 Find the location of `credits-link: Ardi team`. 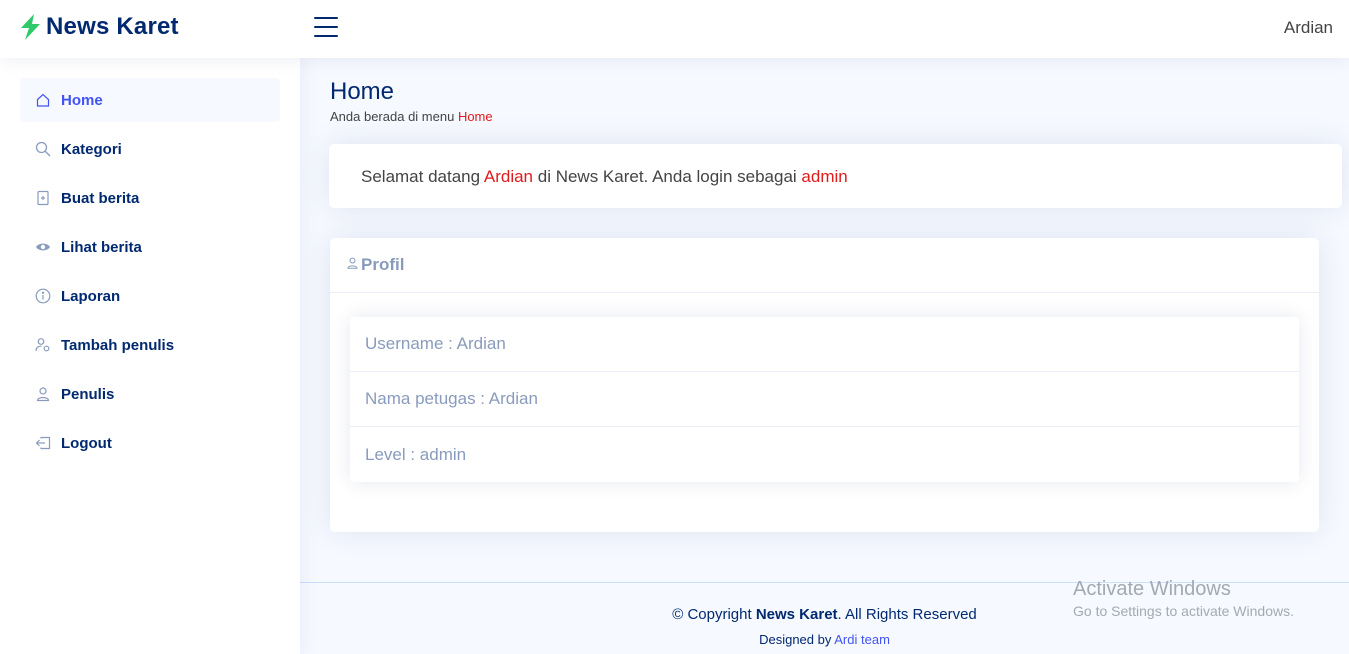

credits-link: Ardi team is located at coordinates (862, 639).